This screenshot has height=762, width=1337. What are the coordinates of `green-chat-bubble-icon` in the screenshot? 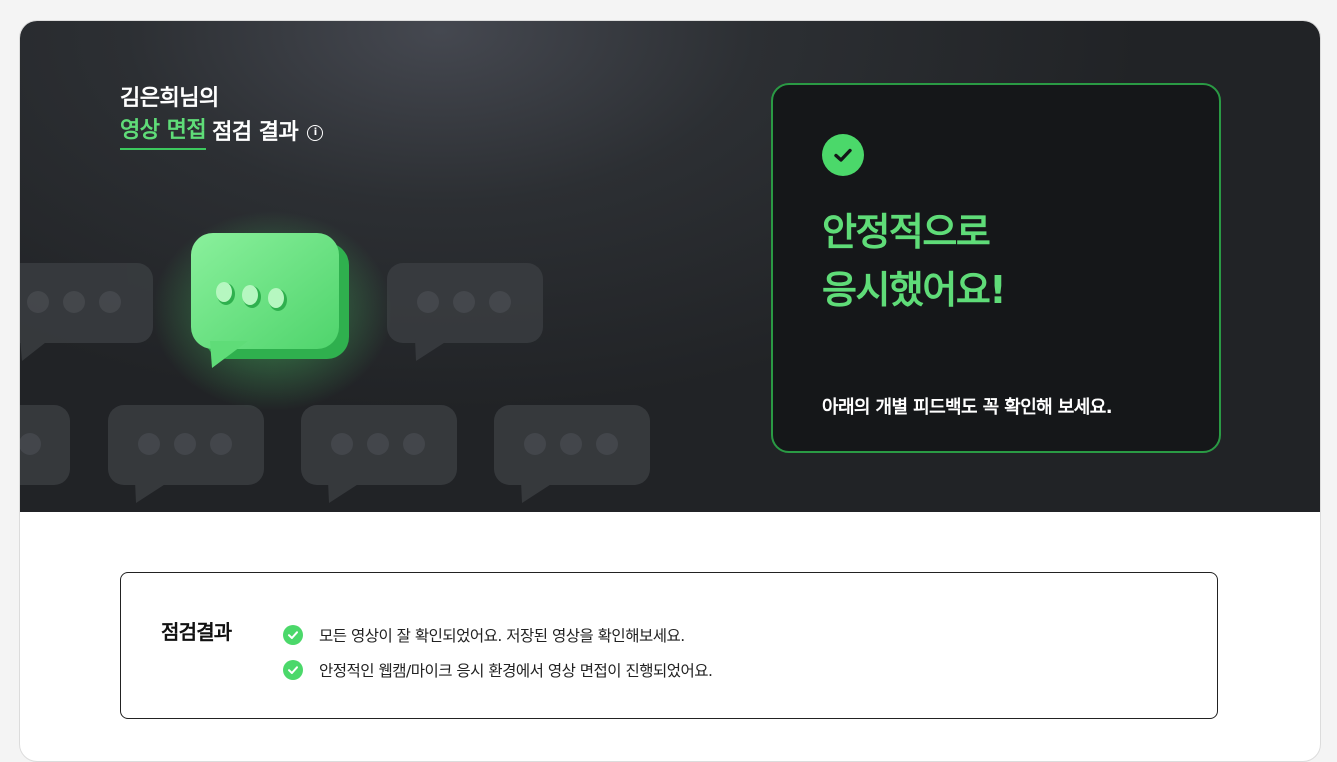 It's located at (272, 311).